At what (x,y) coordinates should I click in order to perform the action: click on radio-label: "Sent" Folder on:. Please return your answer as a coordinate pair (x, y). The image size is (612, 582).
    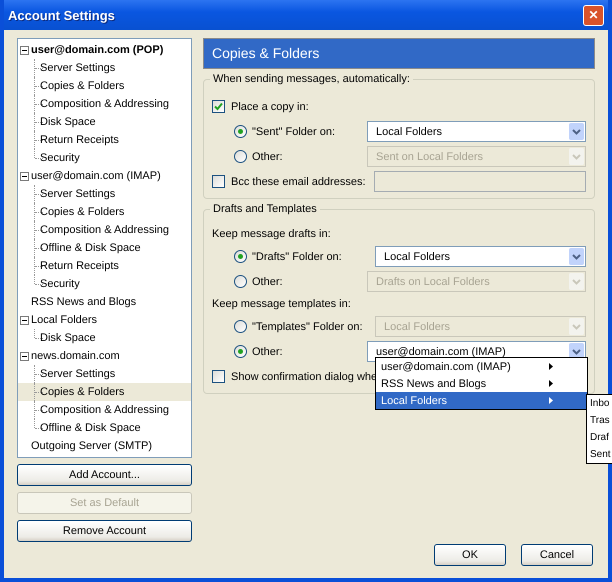
    Looking at the image, I should click on (294, 132).